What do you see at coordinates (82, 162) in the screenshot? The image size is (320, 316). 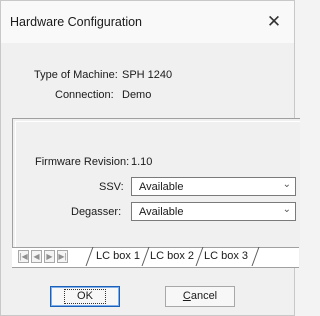 I see `firmware-label: Firmware Revision:` at bounding box center [82, 162].